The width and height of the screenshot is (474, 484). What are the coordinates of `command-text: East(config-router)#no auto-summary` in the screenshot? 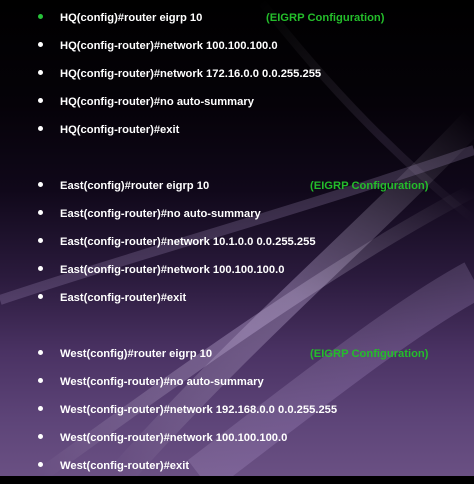 It's located at (160, 214).